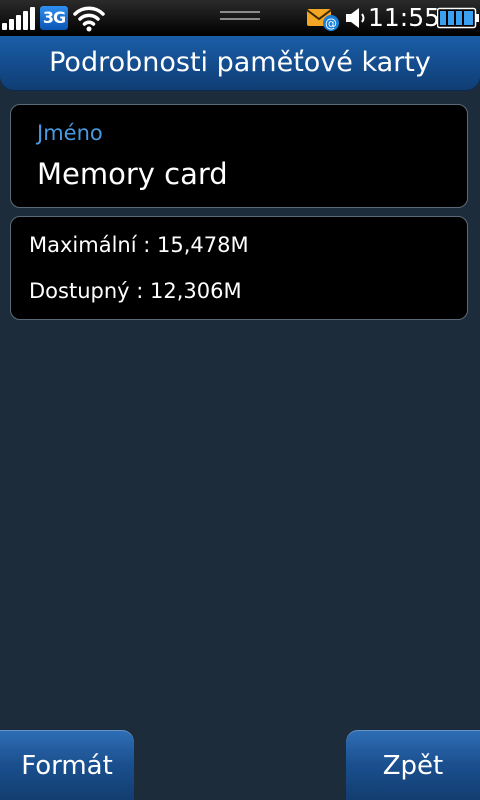  Describe the element at coordinates (457, 18) in the screenshot. I see `battery-icon` at that location.